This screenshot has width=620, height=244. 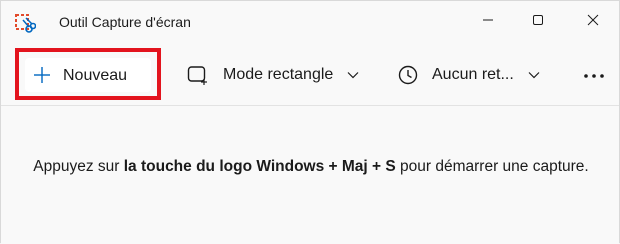 What do you see at coordinates (42, 77) in the screenshot?
I see `plus-icon` at bounding box center [42, 77].